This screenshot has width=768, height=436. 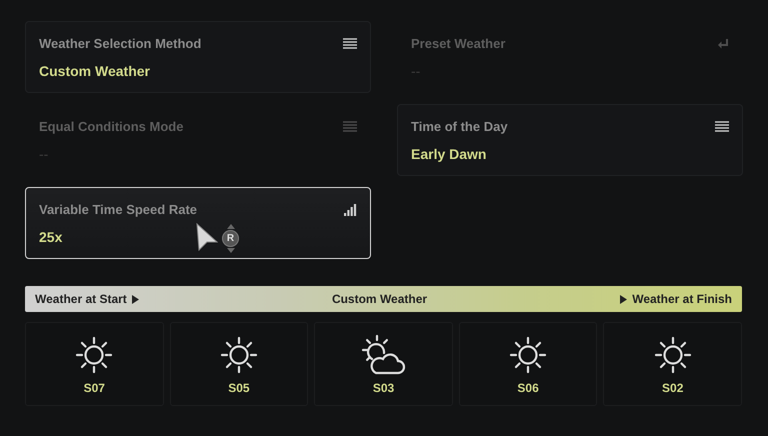 What do you see at coordinates (118, 209) in the screenshot?
I see `setting-label: Variable Time Speed Rate` at bounding box center [118, 209].